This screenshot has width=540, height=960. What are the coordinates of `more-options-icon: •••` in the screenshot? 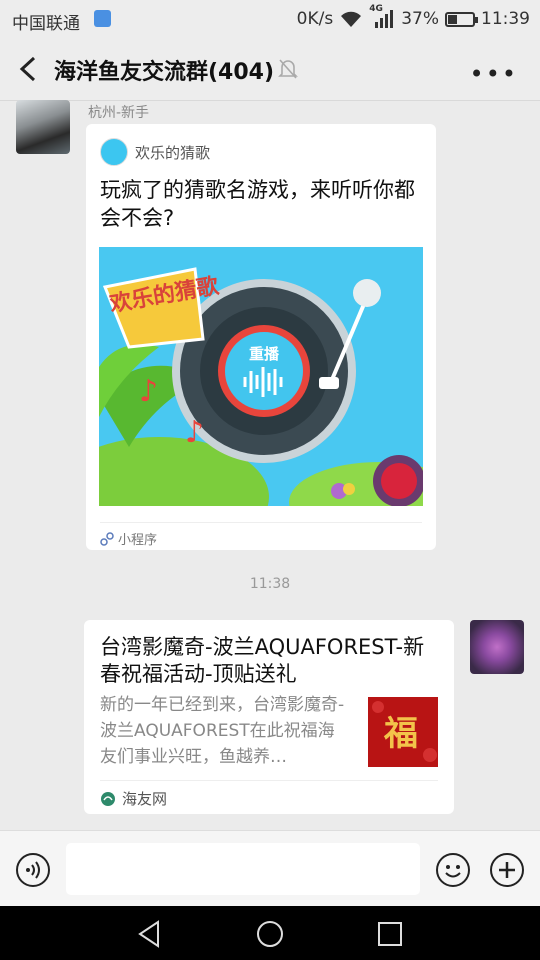 It's located at (494, 74).